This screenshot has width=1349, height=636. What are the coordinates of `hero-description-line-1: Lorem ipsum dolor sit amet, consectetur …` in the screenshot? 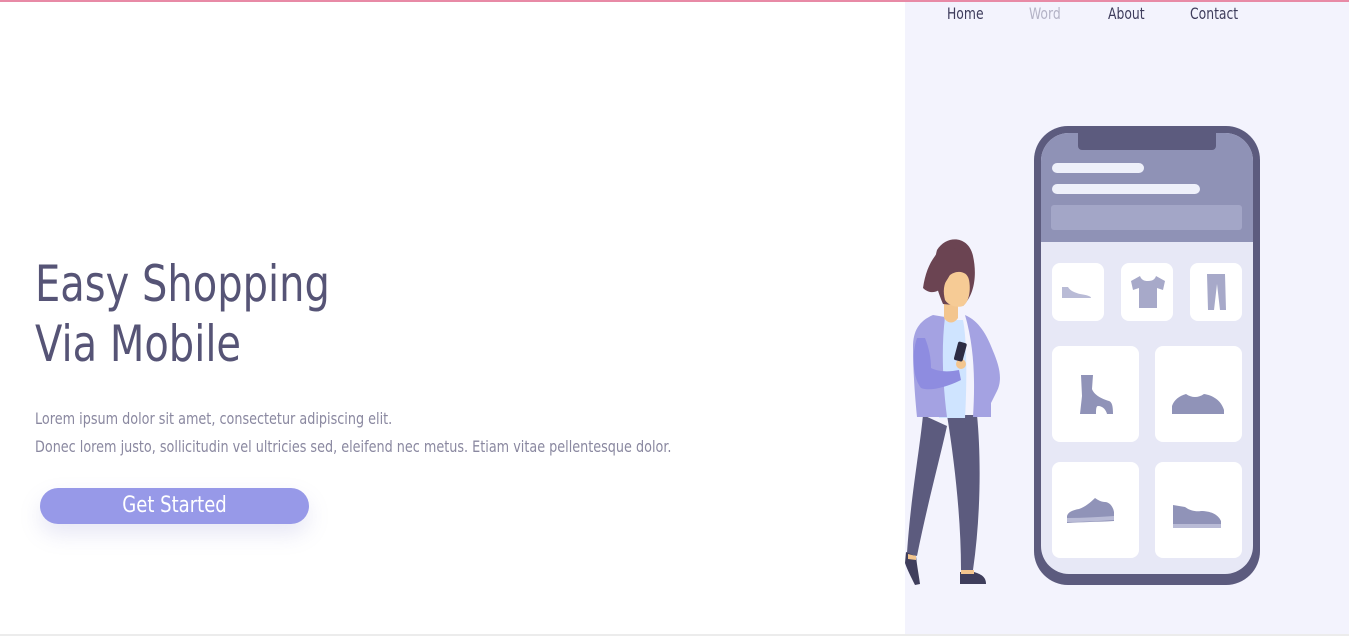 It's located at (214, 418).